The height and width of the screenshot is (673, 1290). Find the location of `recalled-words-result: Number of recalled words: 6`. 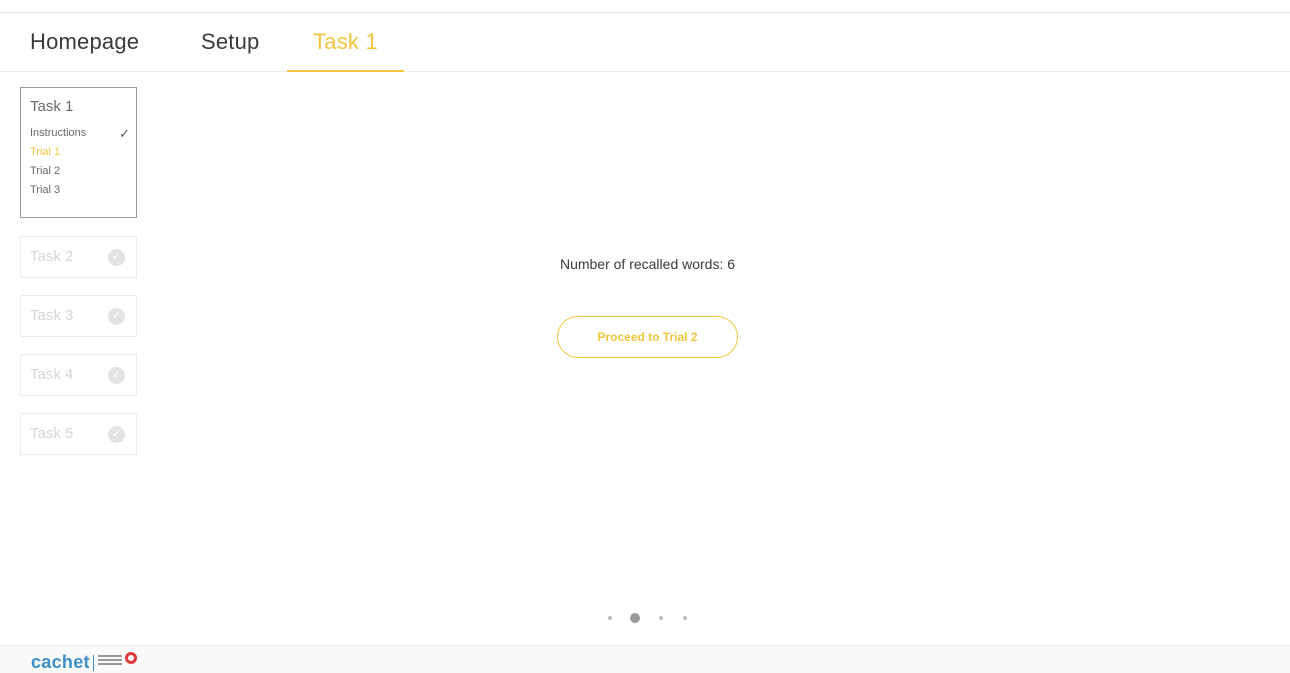

recalled-words-result: Number of recalled words: 6 is located at coordinates (647, 264).